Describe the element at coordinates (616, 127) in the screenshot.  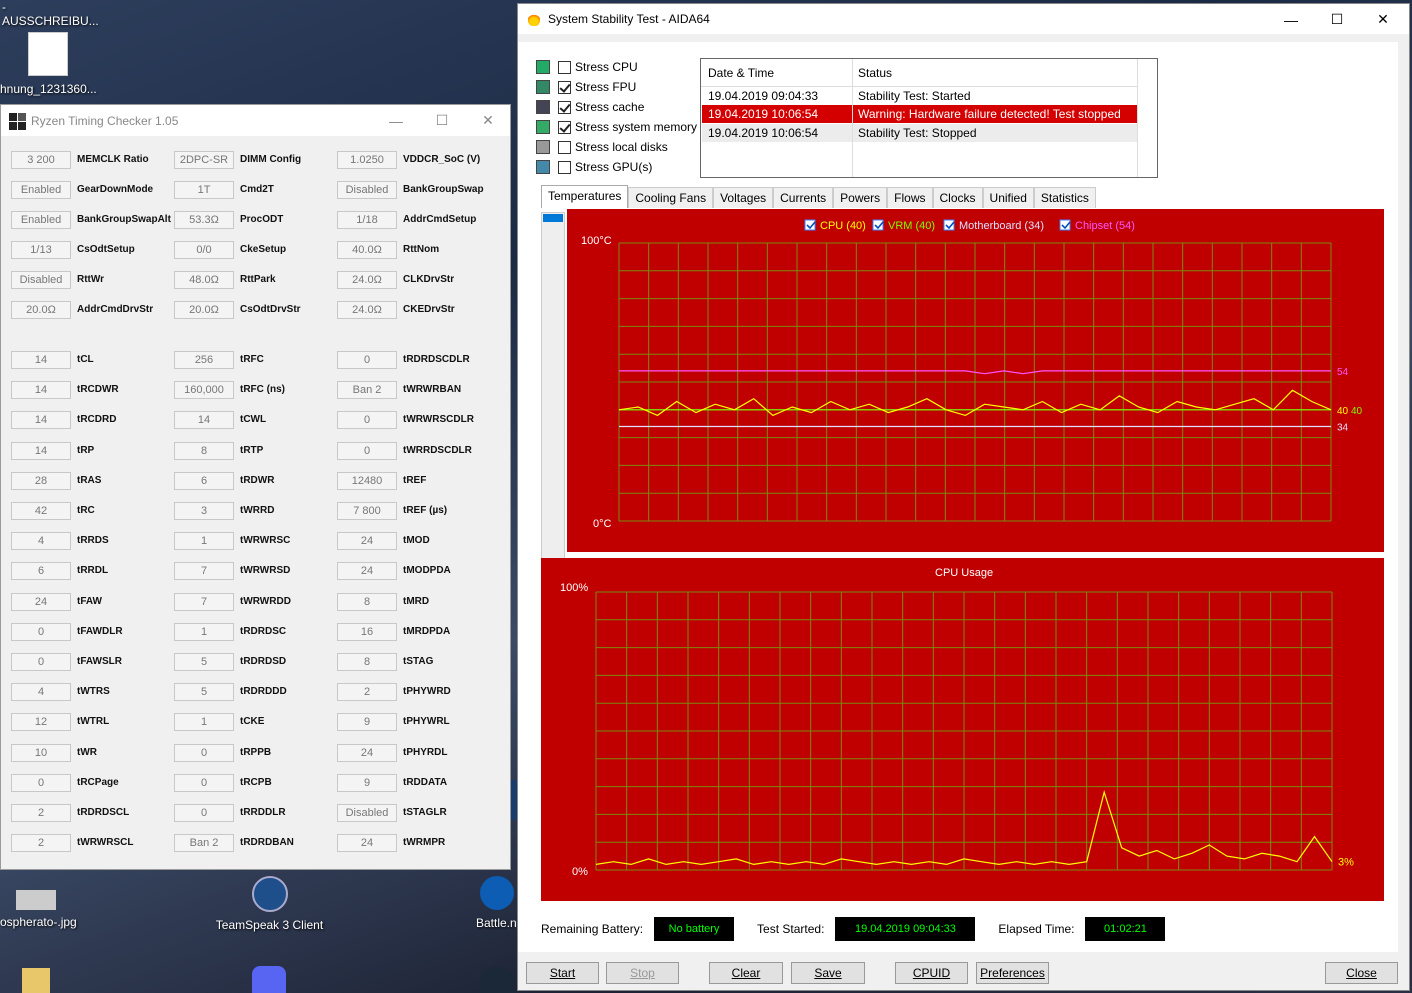
I see `stress-option: Stress system memory` at that location.